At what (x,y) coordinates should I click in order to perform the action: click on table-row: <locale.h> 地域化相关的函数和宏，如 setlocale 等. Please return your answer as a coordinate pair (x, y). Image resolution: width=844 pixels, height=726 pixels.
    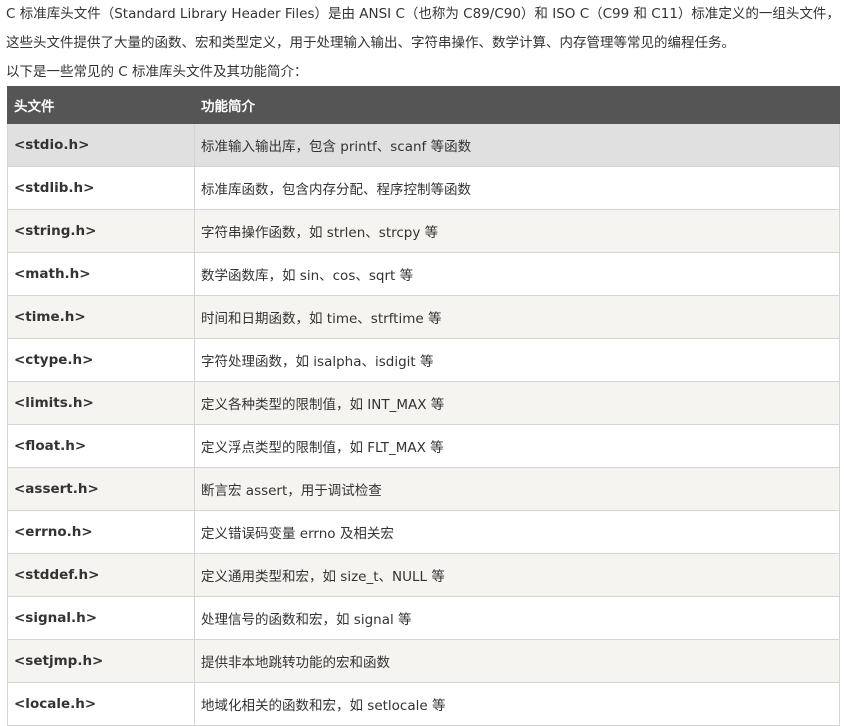
    Looking at the image, I should click on (423, 704).